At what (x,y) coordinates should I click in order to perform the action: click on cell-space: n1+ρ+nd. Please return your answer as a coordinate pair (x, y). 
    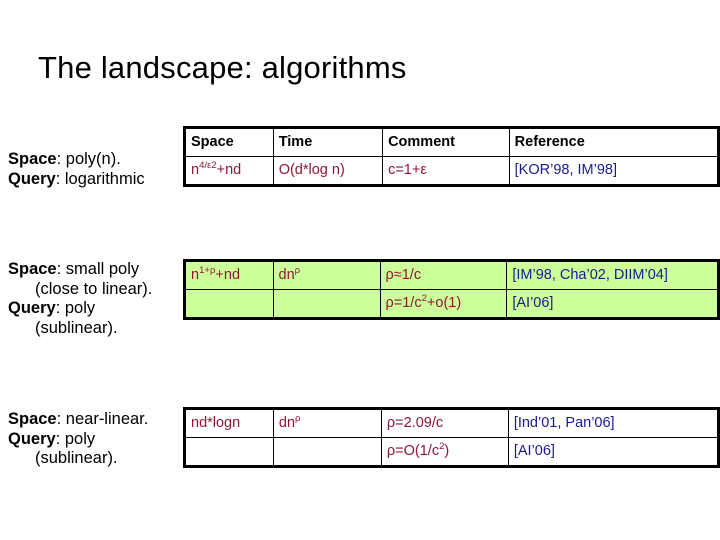
    Looking at the image, I should click on (229, 275).